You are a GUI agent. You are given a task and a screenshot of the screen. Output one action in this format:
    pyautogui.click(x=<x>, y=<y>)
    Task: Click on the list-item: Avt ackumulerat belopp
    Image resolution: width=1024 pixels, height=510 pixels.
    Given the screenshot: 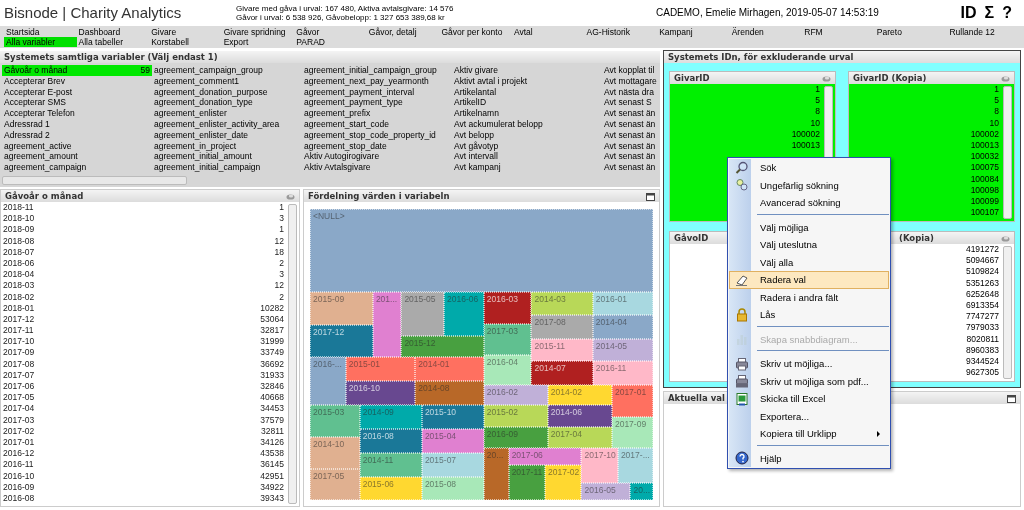 What is the action you would take?
    pyautogui.click(x=527, y=124)
    